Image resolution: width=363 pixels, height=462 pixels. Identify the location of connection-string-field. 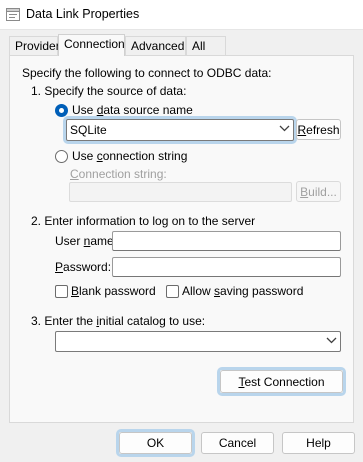
(180, 192).